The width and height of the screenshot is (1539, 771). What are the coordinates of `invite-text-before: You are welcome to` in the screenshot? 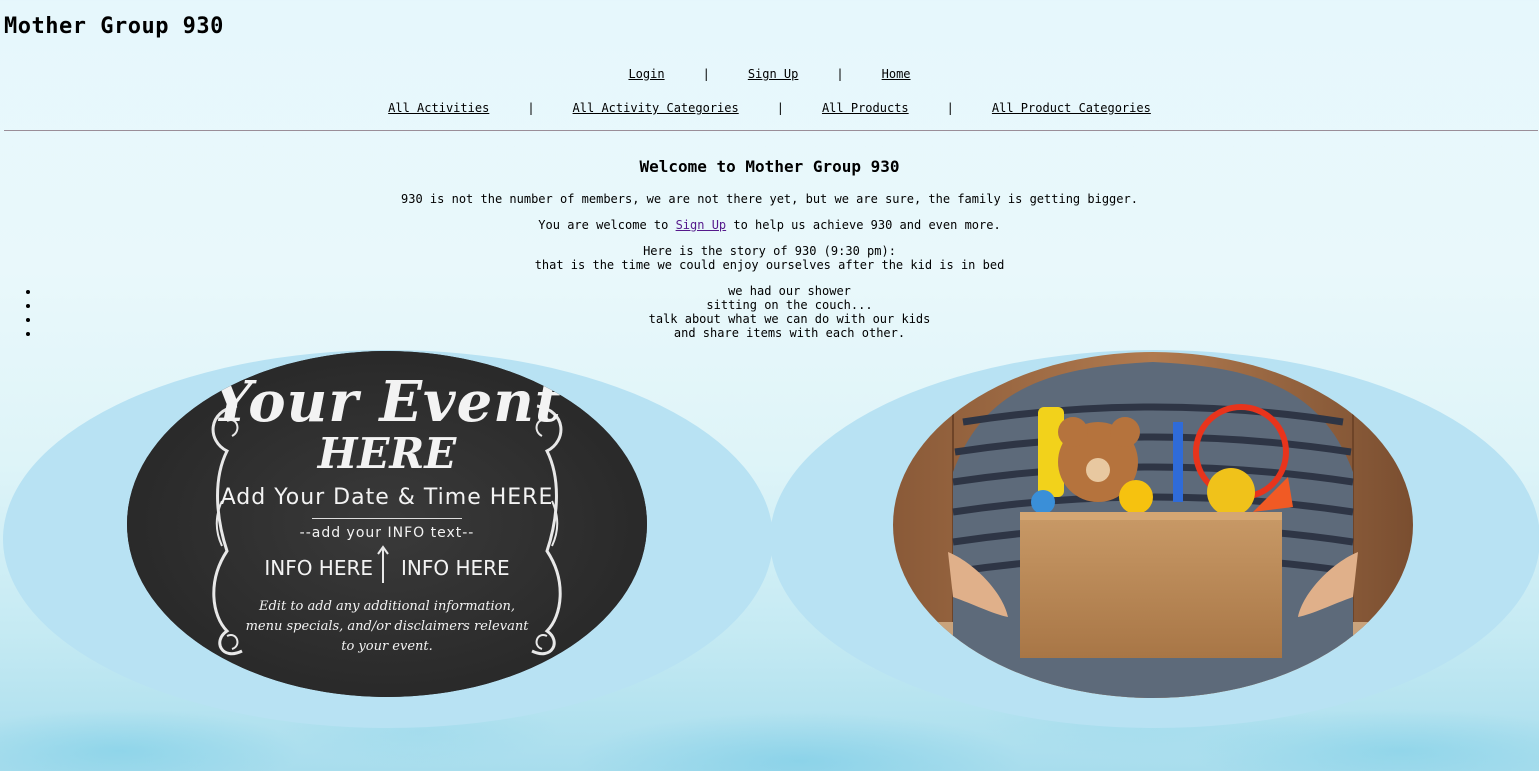 It's located at (607, 225).